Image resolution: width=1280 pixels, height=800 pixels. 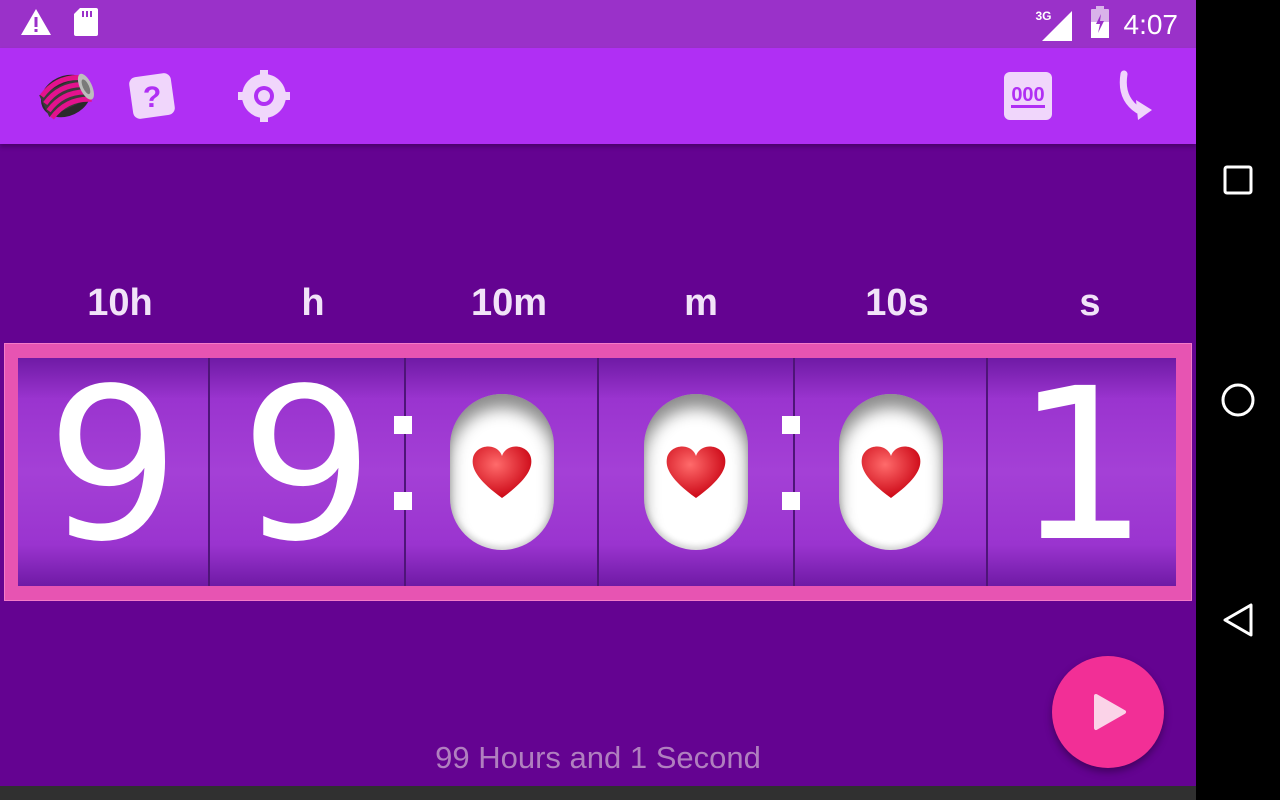 I want to click on digit-m, so click(x=697, y=472).